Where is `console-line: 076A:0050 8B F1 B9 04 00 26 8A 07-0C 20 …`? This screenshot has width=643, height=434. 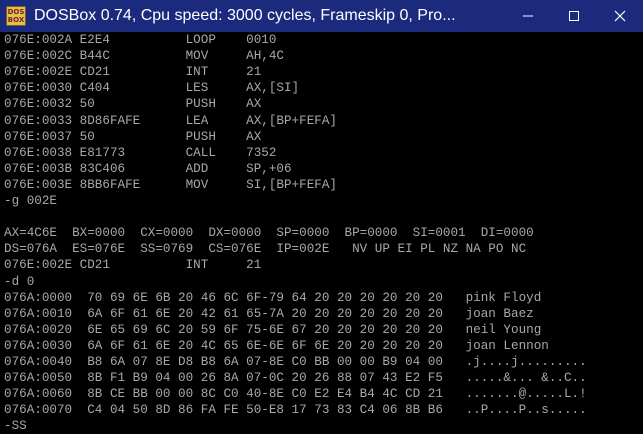
console-line: 076A:0050 8B F1 B9 04 00 26 8A 07-0C 20 … is located at coordinates (295, 378).